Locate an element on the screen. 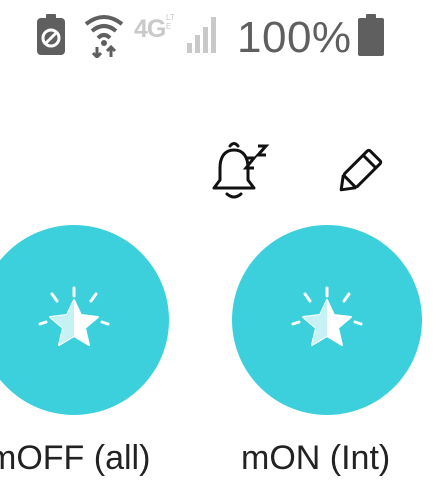  pencil-edit-icon is located at coordinates (361, 170).